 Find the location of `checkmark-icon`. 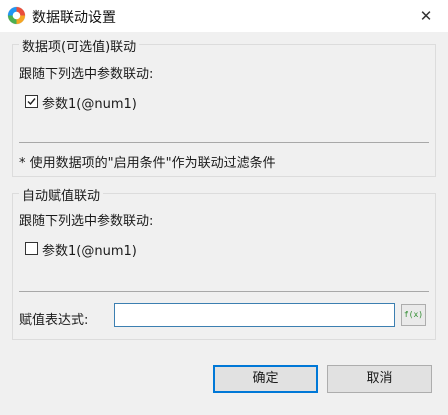

checkmark-icon is located at coordinates (31, 102).